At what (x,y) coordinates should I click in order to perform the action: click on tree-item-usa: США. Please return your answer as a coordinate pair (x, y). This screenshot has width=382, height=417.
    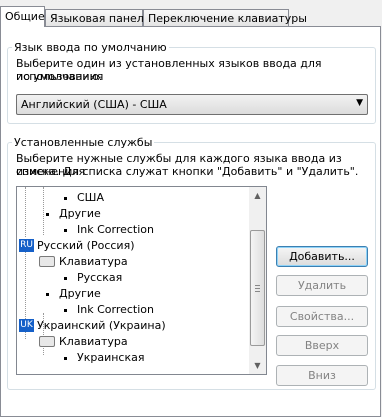
    Looking at the image, I should click on (90, 197).